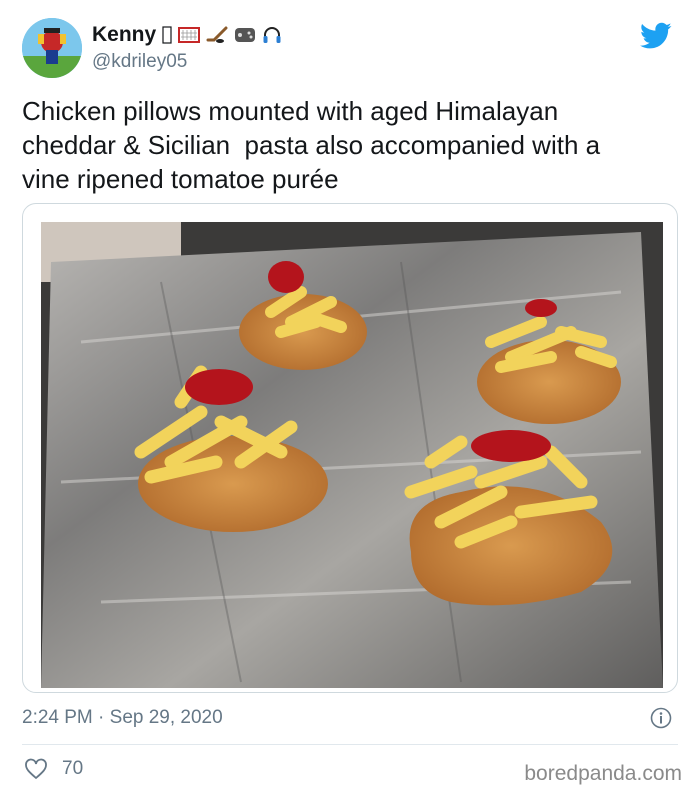 This screenshot has height=798, width=700. I want to click on like-action: 70, so click(53, 769).